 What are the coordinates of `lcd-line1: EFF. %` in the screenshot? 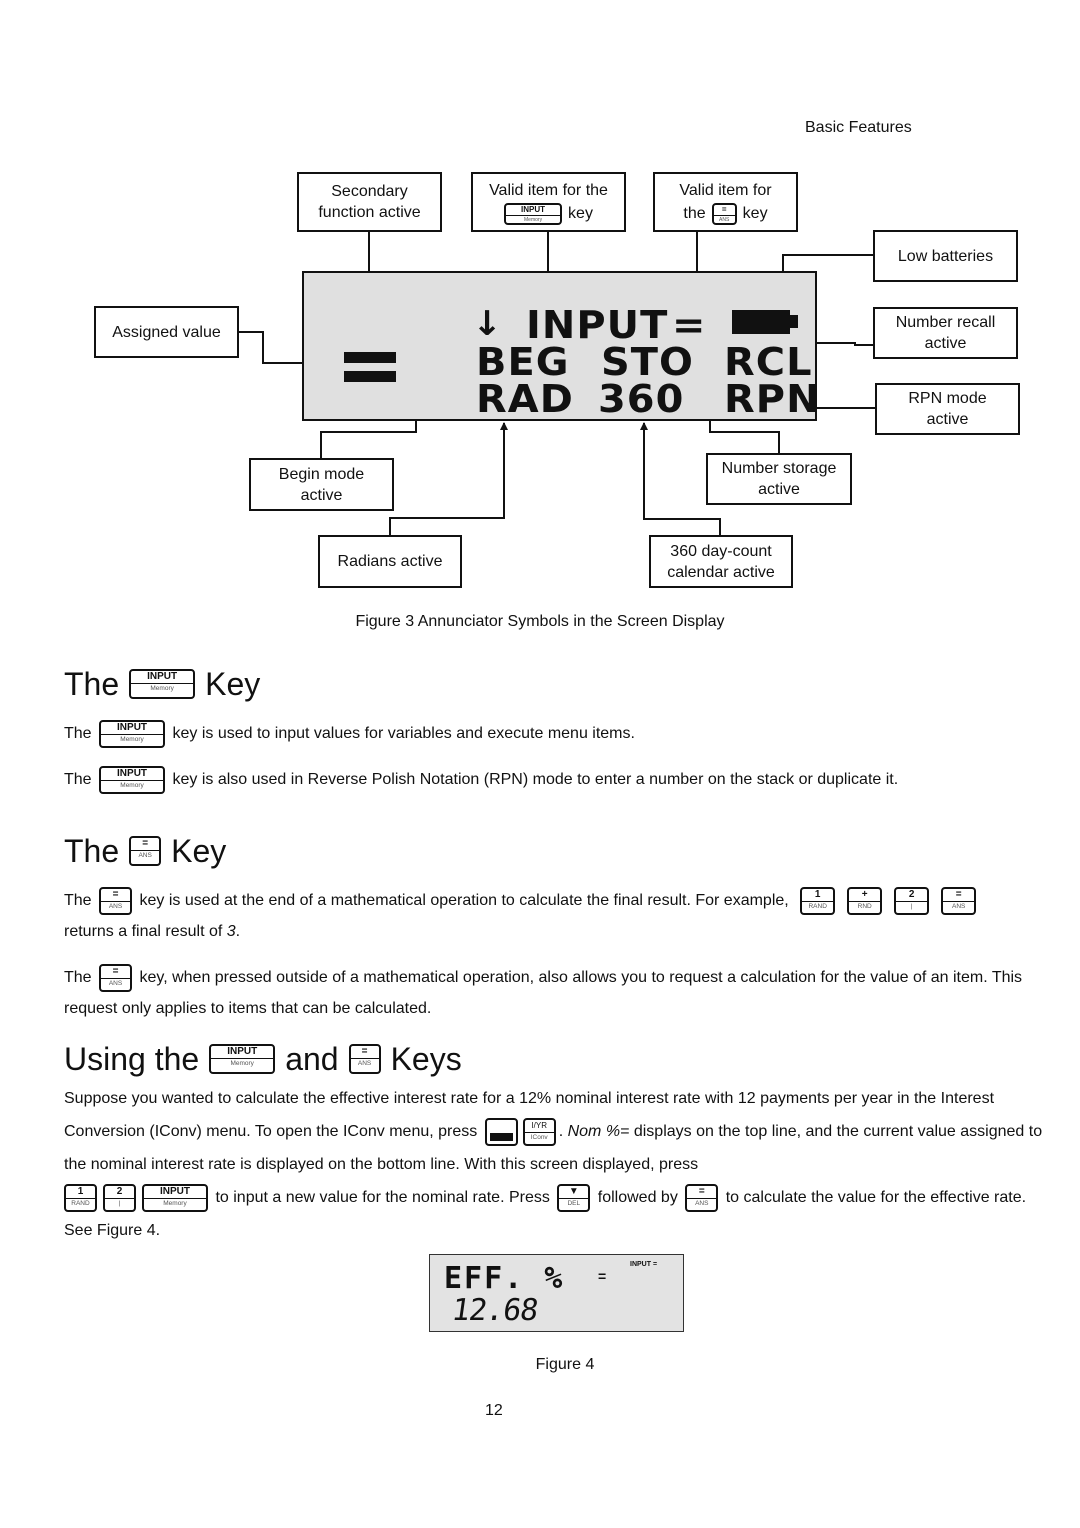 It's located at (504, 1278).